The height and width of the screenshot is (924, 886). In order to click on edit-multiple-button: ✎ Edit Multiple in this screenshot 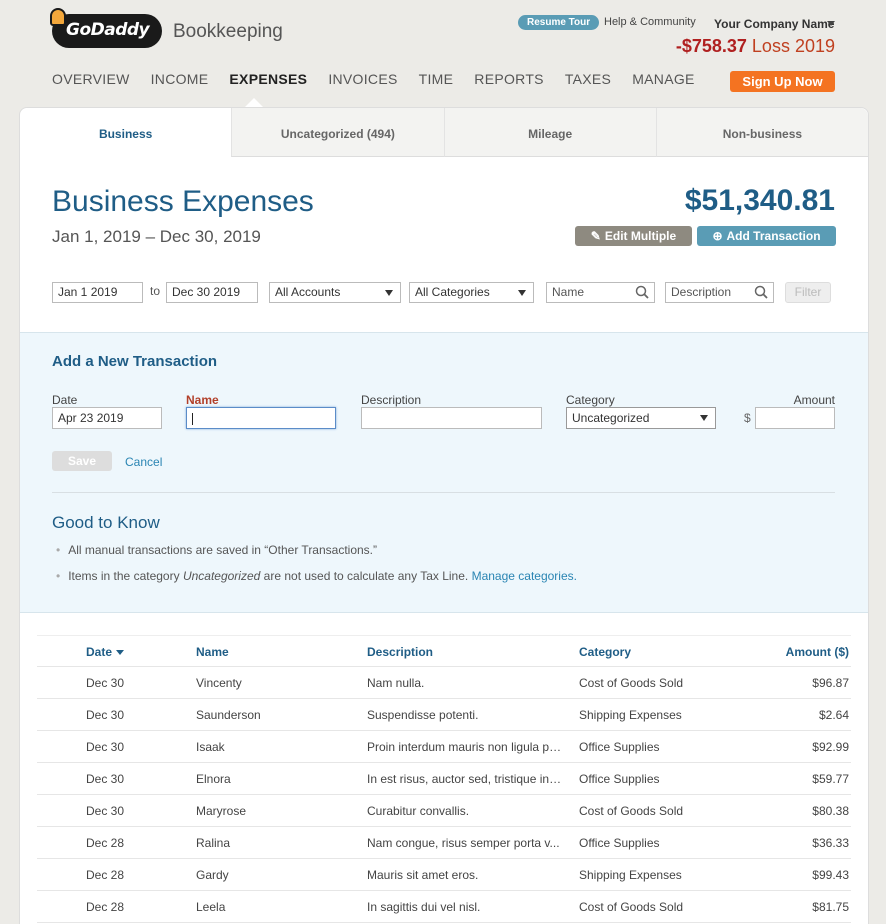, I will do `click(633, 236)`.